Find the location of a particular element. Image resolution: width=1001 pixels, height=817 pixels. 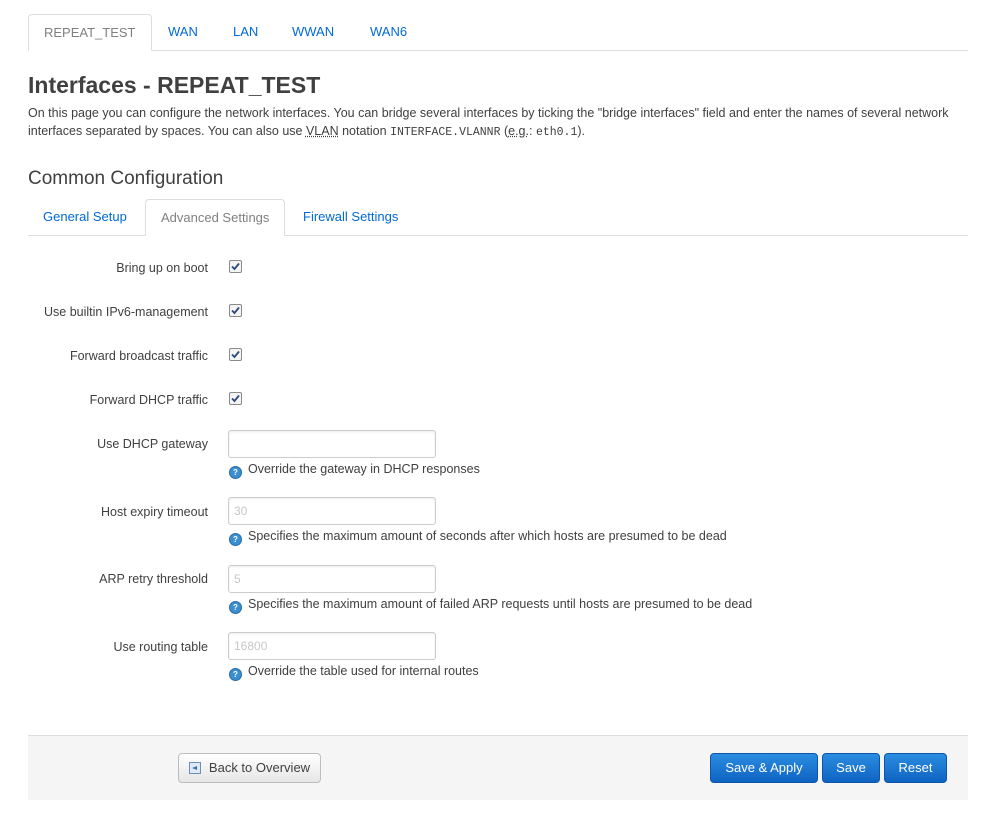

form-actions: Back to Overview Save & Apply Save Reset is located at coordinates (498, 767).